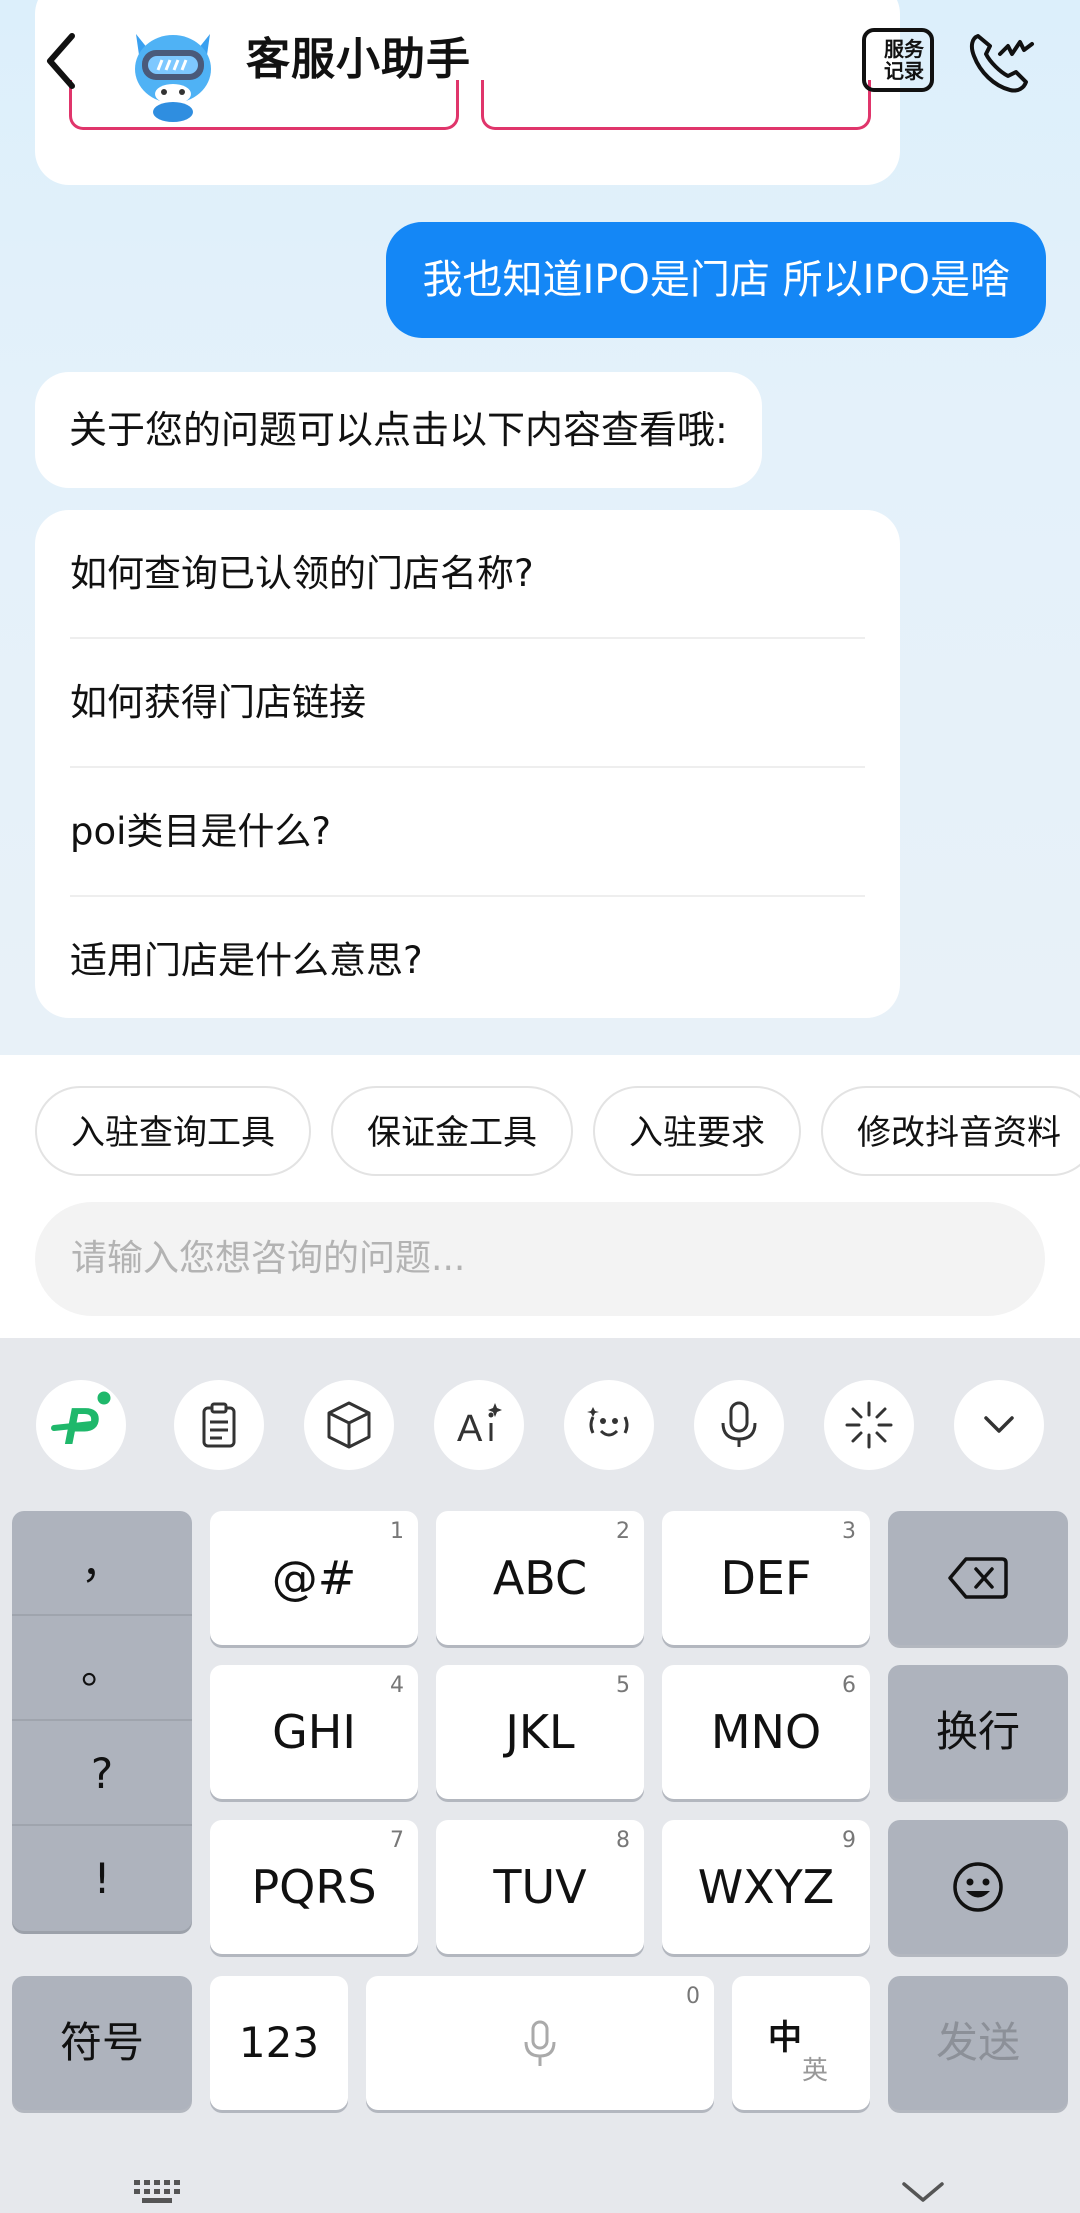  Describe the element at coordinates (314, 1732) in the screenshot. I see `key-ghi: 4 GHI` at that location.